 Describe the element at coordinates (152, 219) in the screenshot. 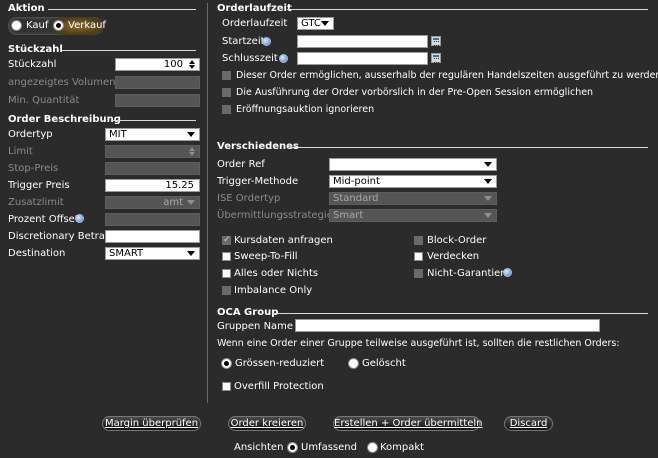

I see `prozent-offset-input` at that location.